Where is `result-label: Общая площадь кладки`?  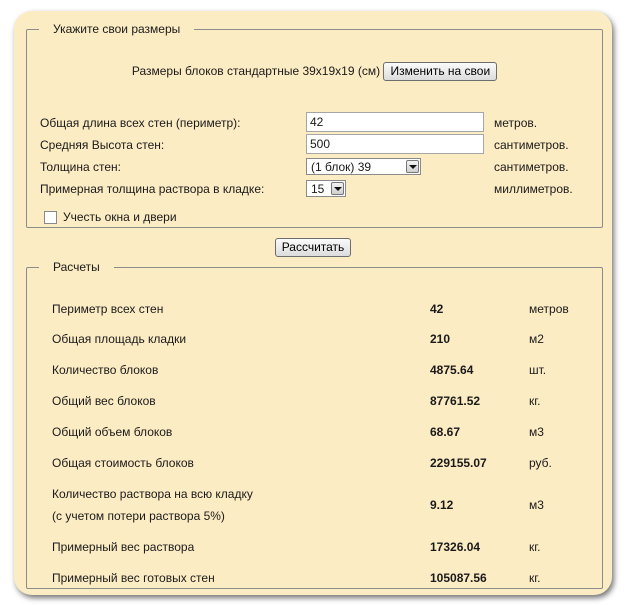 result-label: Общая площадь кладки is located at coordinates (119, 339).